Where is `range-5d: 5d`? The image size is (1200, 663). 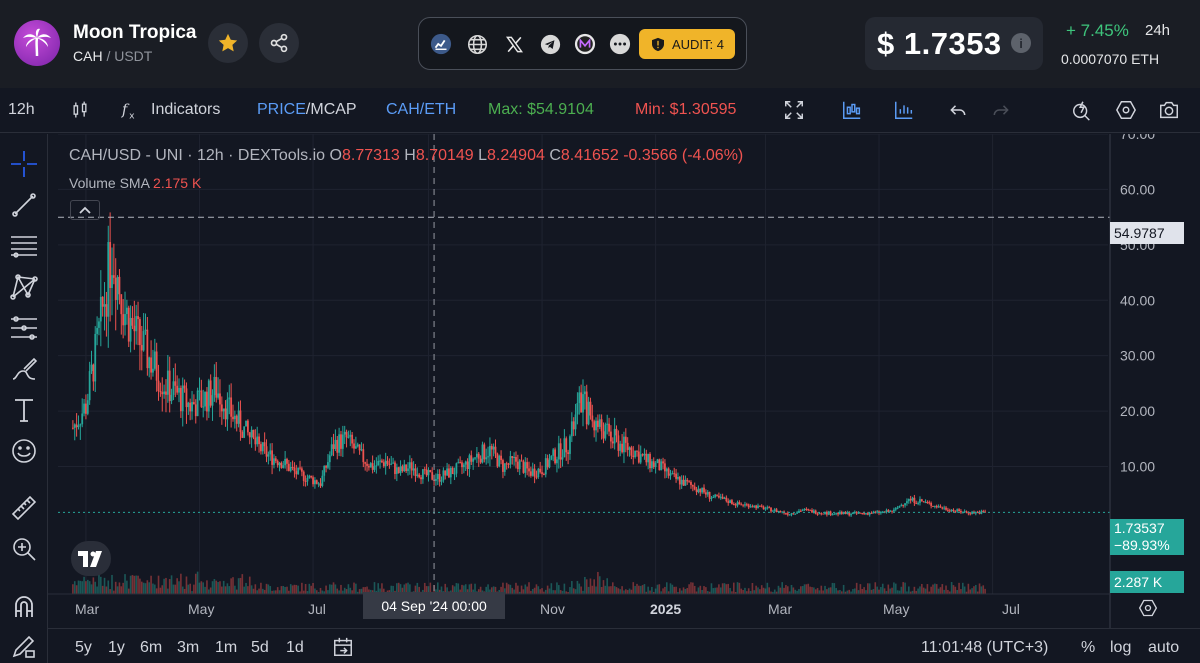 range-5d: 5d is located at coordinates (260, 648).